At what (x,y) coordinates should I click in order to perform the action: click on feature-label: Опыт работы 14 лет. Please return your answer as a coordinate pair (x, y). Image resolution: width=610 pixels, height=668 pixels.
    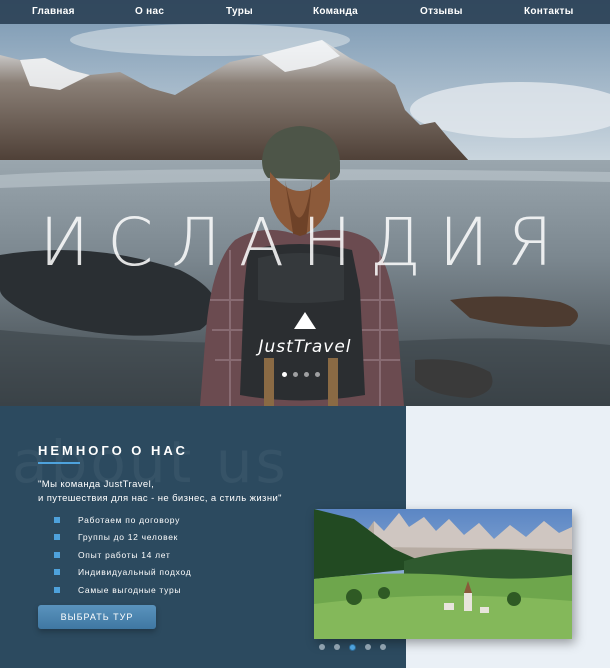
    Looking at the image, I should click on (124, 554).